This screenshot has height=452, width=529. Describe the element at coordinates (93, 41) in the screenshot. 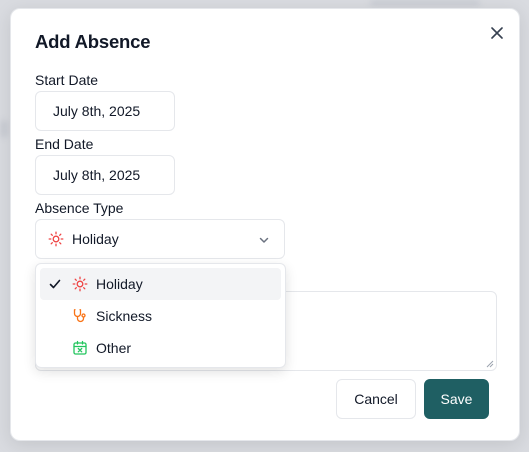

I see `dialog-title: Add Absence` at that location.